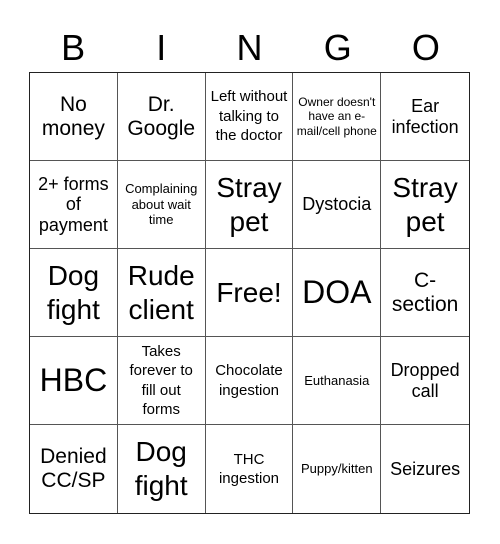  I want to click on header-letter-o: O, so click(425, 47).